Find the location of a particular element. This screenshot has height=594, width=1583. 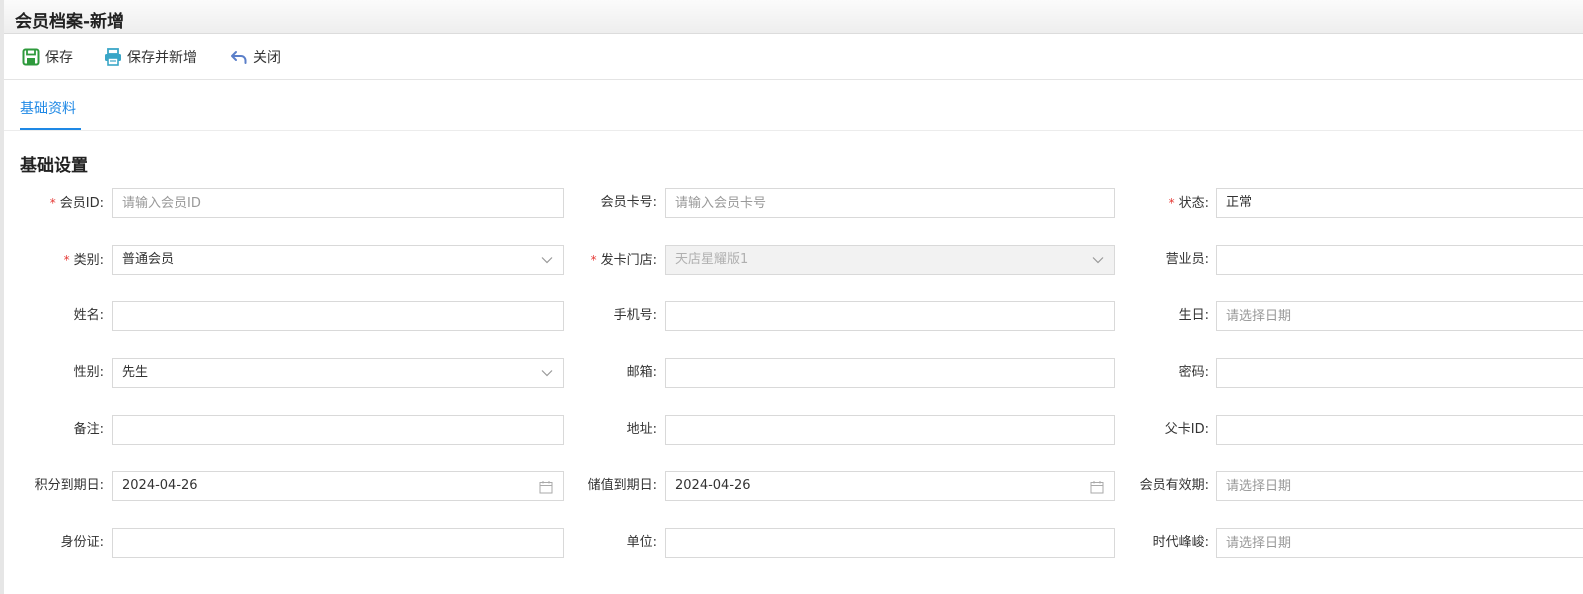

salesperson-input is located at coordinates (1399, 260).